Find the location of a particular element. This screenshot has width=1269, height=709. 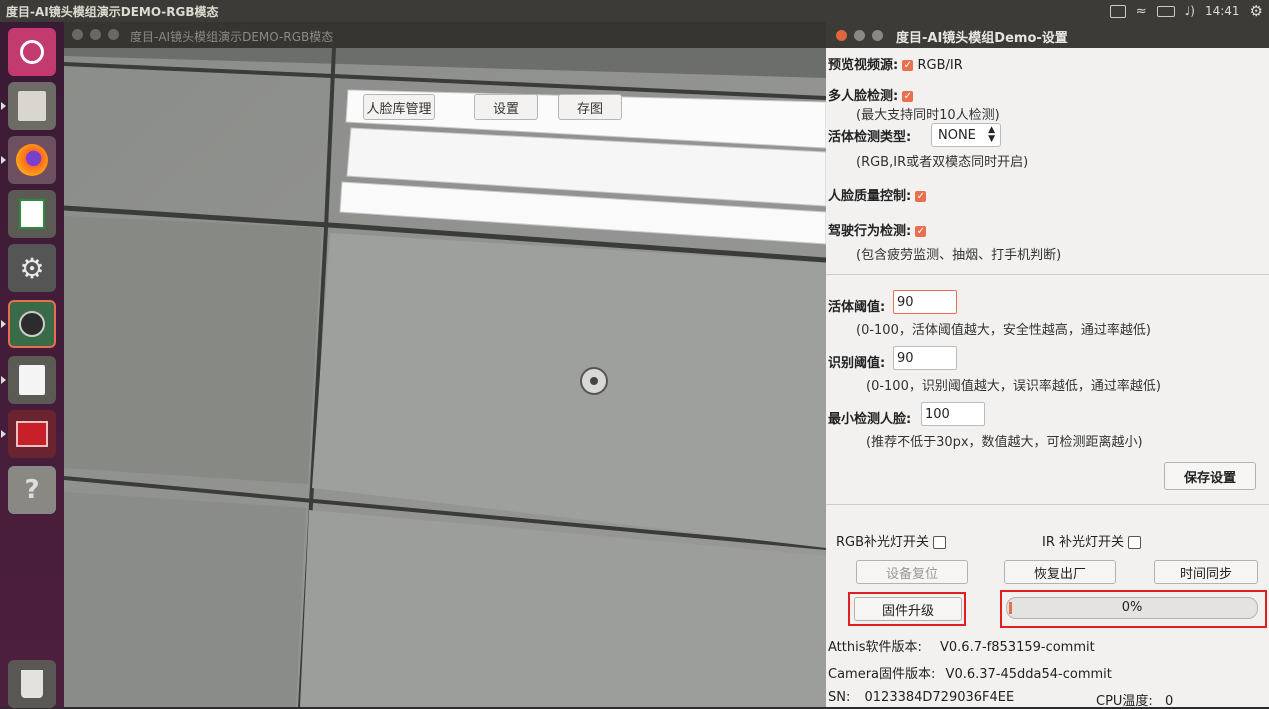

settings-button: 设置 is located at coordinates (506, 107).